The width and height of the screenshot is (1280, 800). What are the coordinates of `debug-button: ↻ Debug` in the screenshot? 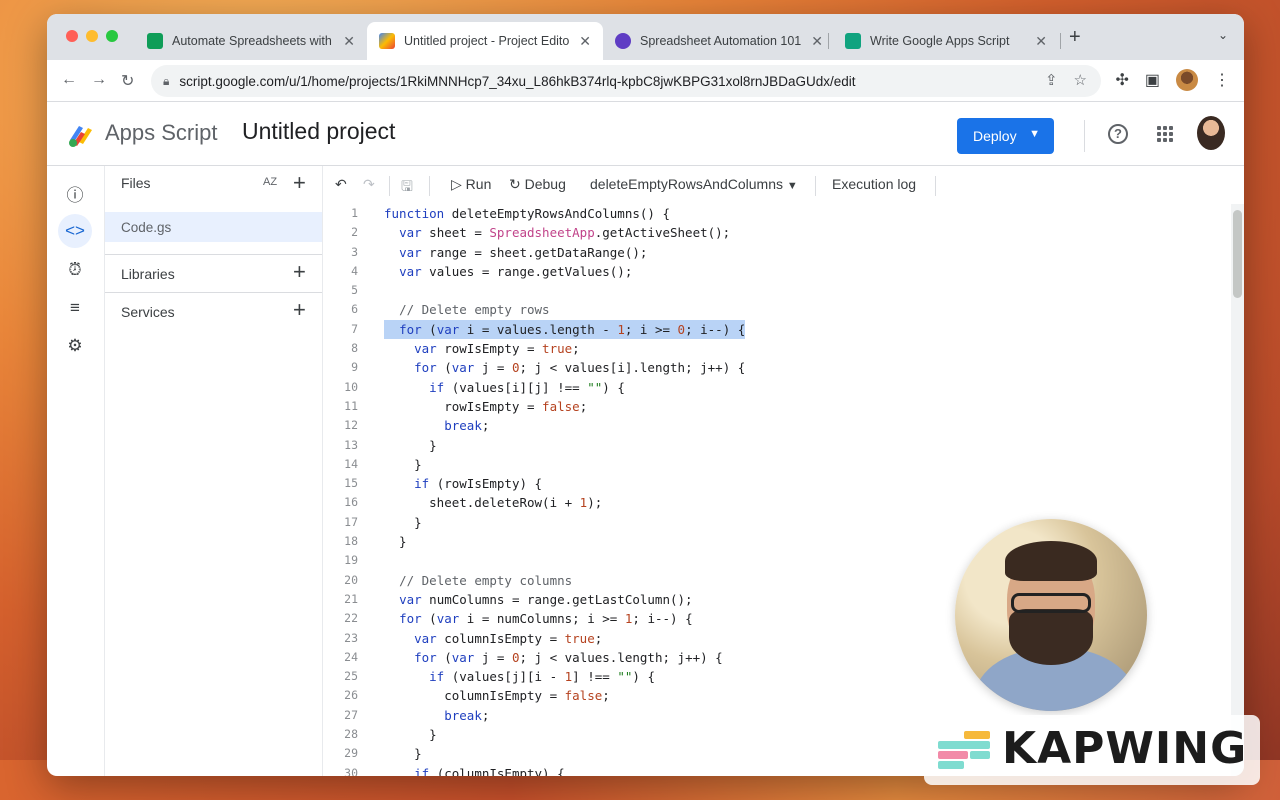 It's located at (537, 184).